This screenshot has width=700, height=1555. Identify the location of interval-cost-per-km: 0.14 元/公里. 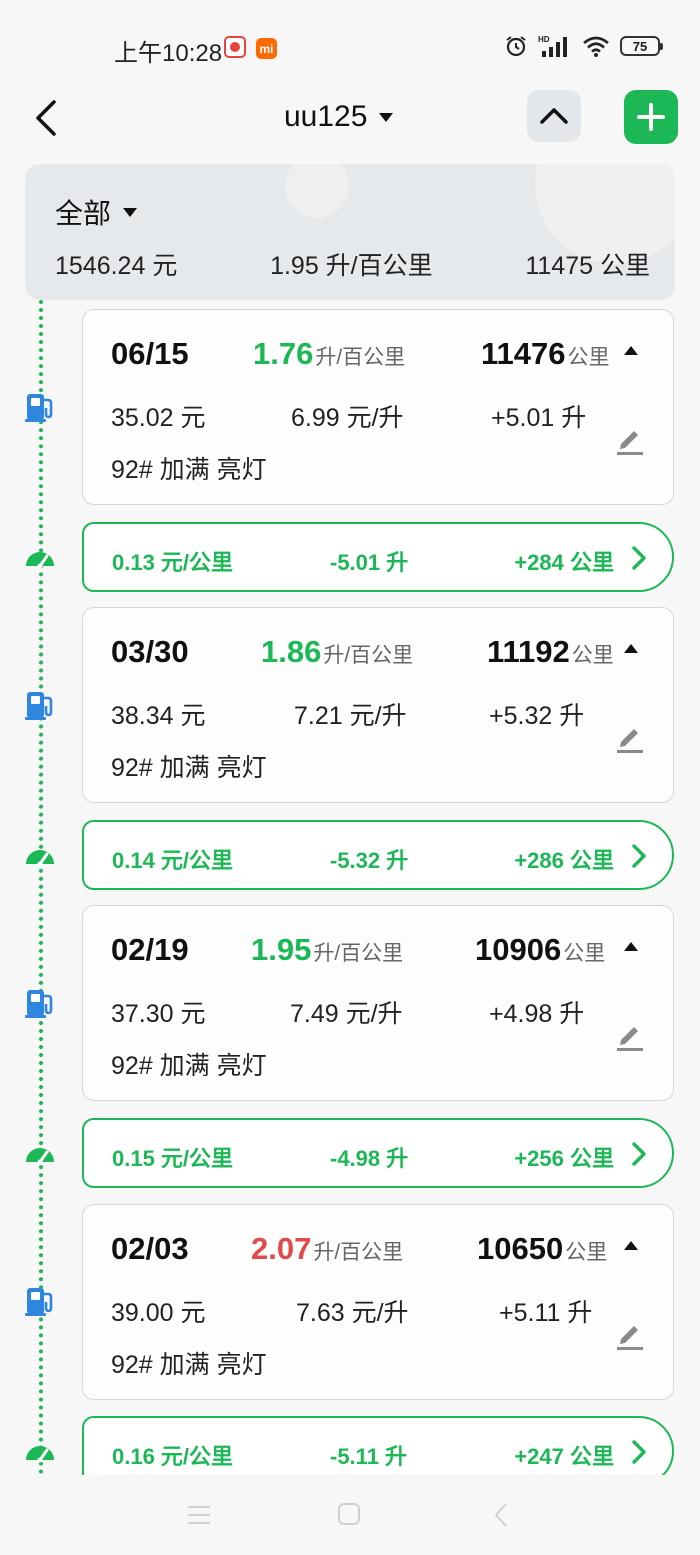
(173, 860).